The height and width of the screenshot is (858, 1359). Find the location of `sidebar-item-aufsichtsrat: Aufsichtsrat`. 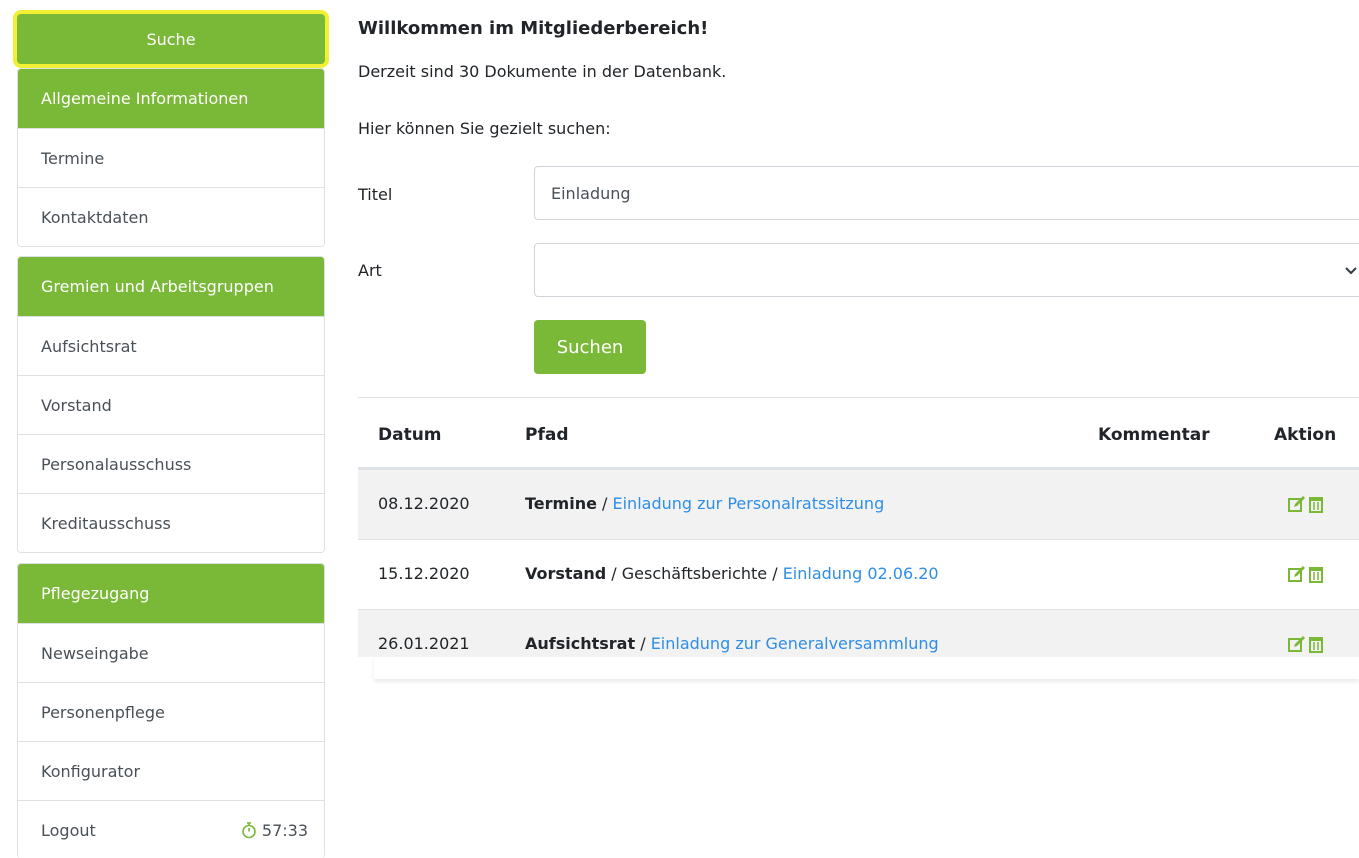

sidebar-item-aufsichtsrat: Aufsichtsrat is located at coordinates (171, 345).